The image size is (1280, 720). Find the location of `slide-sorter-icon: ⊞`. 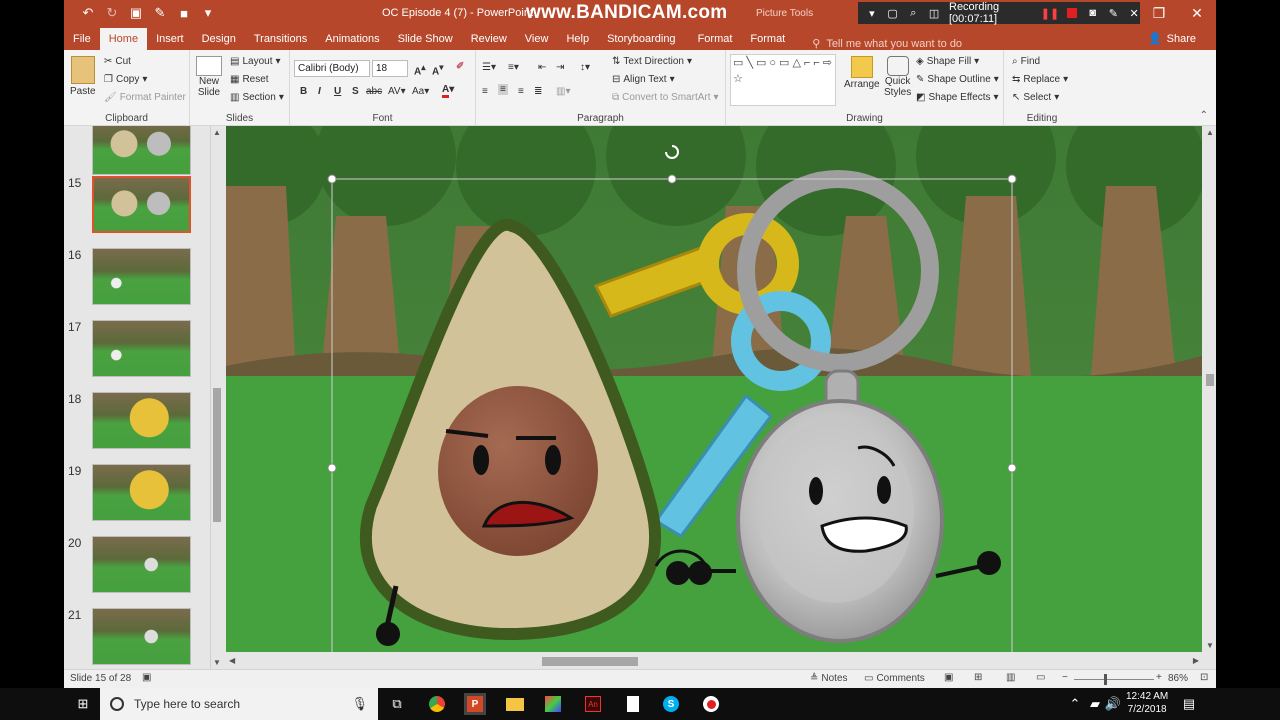

slide-sorter-icon: ⊞ is located at coordinates (978, 677).